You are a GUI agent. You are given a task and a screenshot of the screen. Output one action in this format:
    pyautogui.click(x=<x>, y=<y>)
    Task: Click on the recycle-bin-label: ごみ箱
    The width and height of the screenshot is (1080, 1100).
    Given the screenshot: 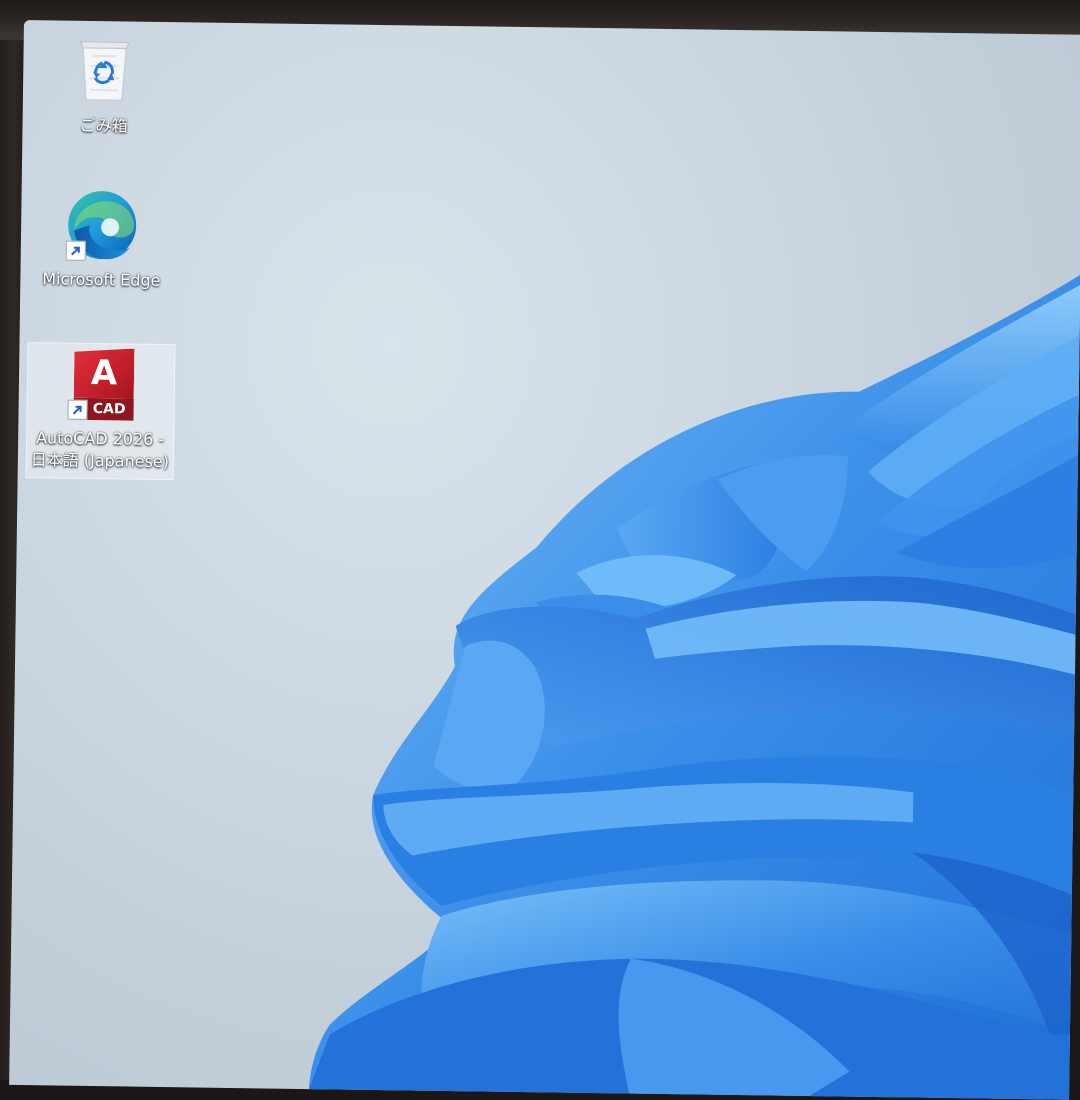 What is the action you would take?
    pyautogui.click(x=103, y=125)
    